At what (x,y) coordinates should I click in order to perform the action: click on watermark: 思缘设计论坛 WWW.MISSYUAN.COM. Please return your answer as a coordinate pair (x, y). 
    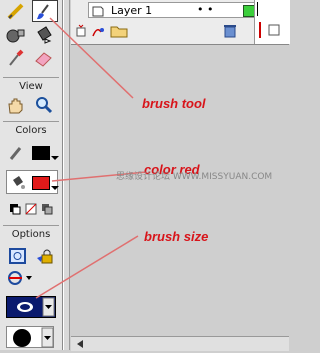
    Looking at the image, I should click on (194, 177).